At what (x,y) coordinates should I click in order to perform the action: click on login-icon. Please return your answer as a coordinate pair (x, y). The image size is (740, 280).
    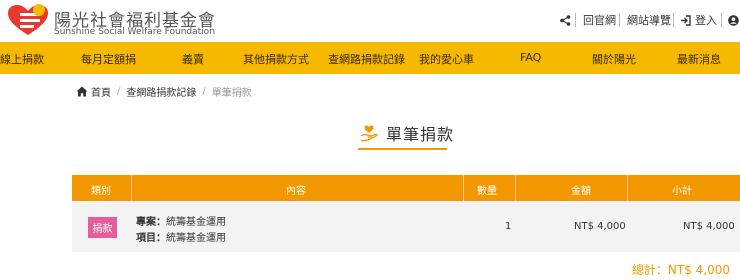
    Looking at the image, I should click on (686, 20).